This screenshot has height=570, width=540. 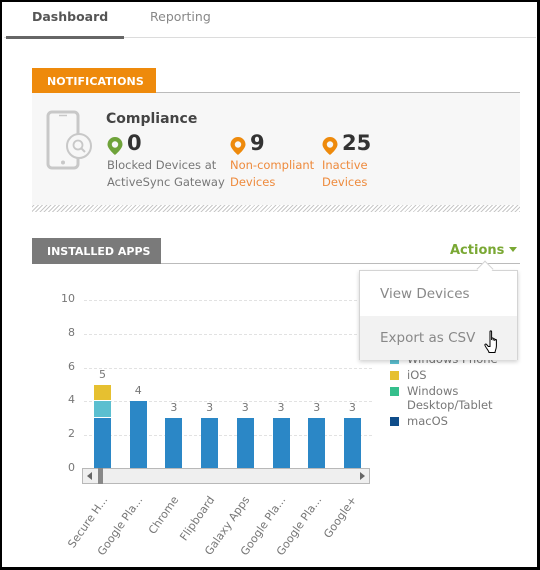 What do you see at coordinates (345, 165) in the screenshot?
I see `metric-label-line1: Inactive` at bounding box center [345, 165].